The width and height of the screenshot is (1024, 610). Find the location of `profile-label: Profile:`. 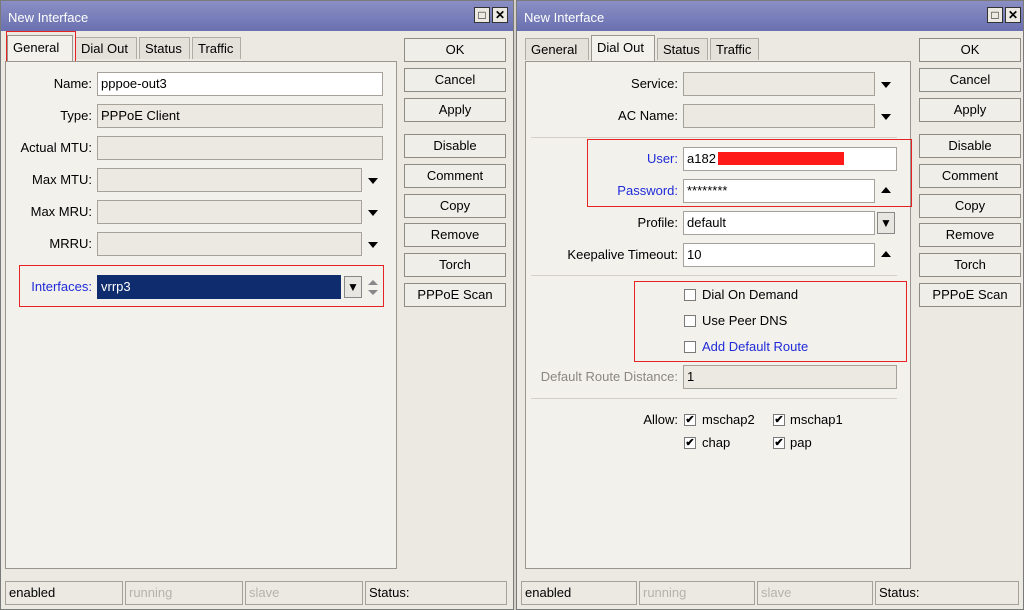

profile-label: Profile: is located at coordinates (657, 222).